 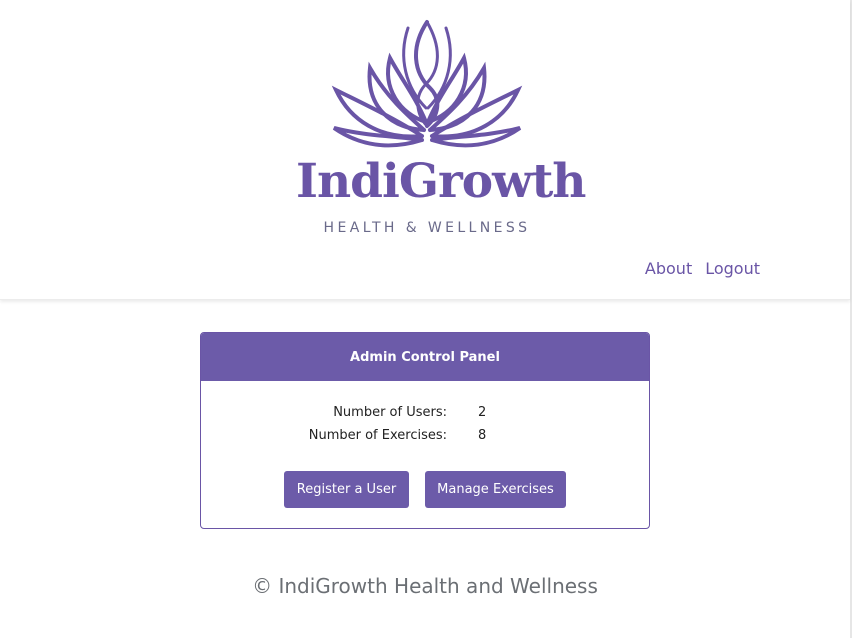 I want to click on lotus-icon, so click(x=427, y=84).